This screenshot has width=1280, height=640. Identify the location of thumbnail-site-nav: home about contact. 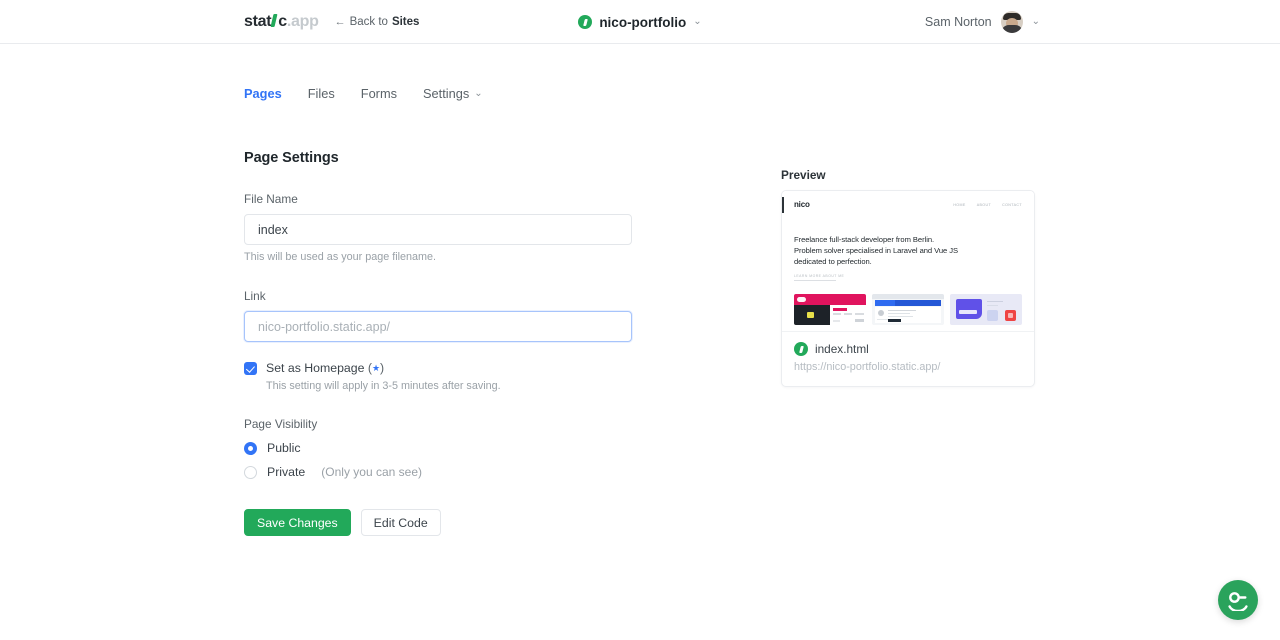
(987, 205).